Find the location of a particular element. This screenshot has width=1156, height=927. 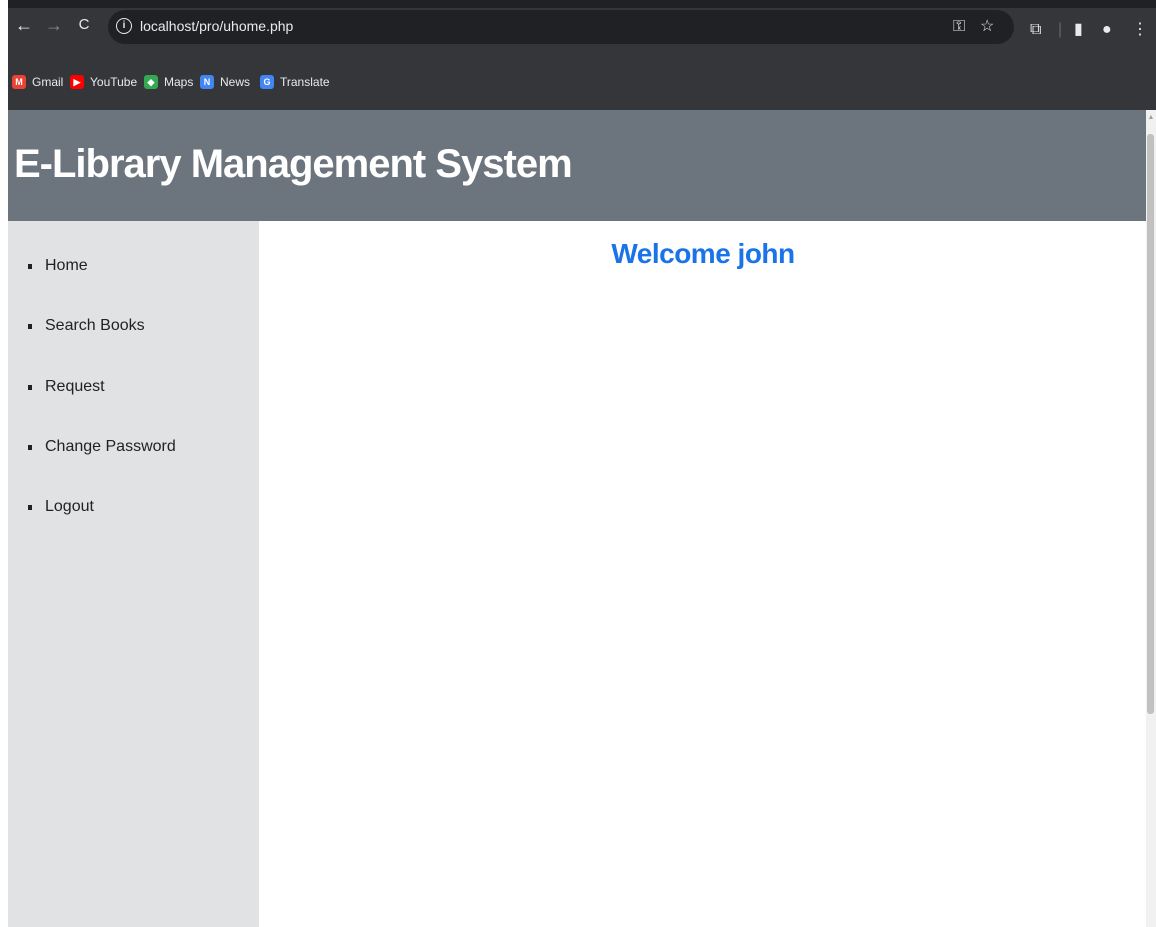

sidebar-item-logout: Logout is located at coordinates (61, 507).